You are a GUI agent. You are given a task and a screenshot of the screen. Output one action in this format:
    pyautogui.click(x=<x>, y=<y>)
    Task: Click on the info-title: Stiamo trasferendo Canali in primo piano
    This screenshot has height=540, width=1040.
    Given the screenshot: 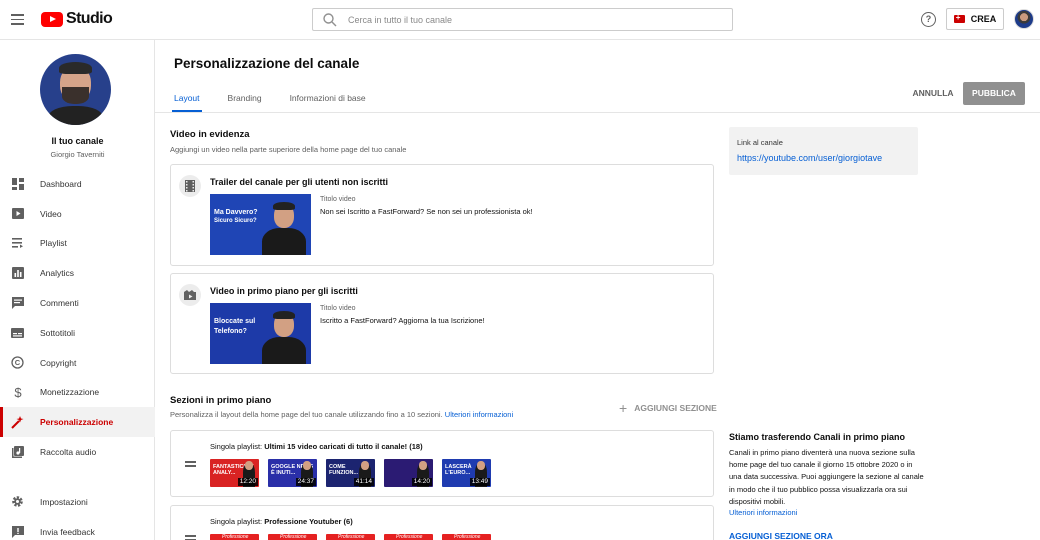 What is the action you would take?
    pyautogui.click(x=817, y=437)
    